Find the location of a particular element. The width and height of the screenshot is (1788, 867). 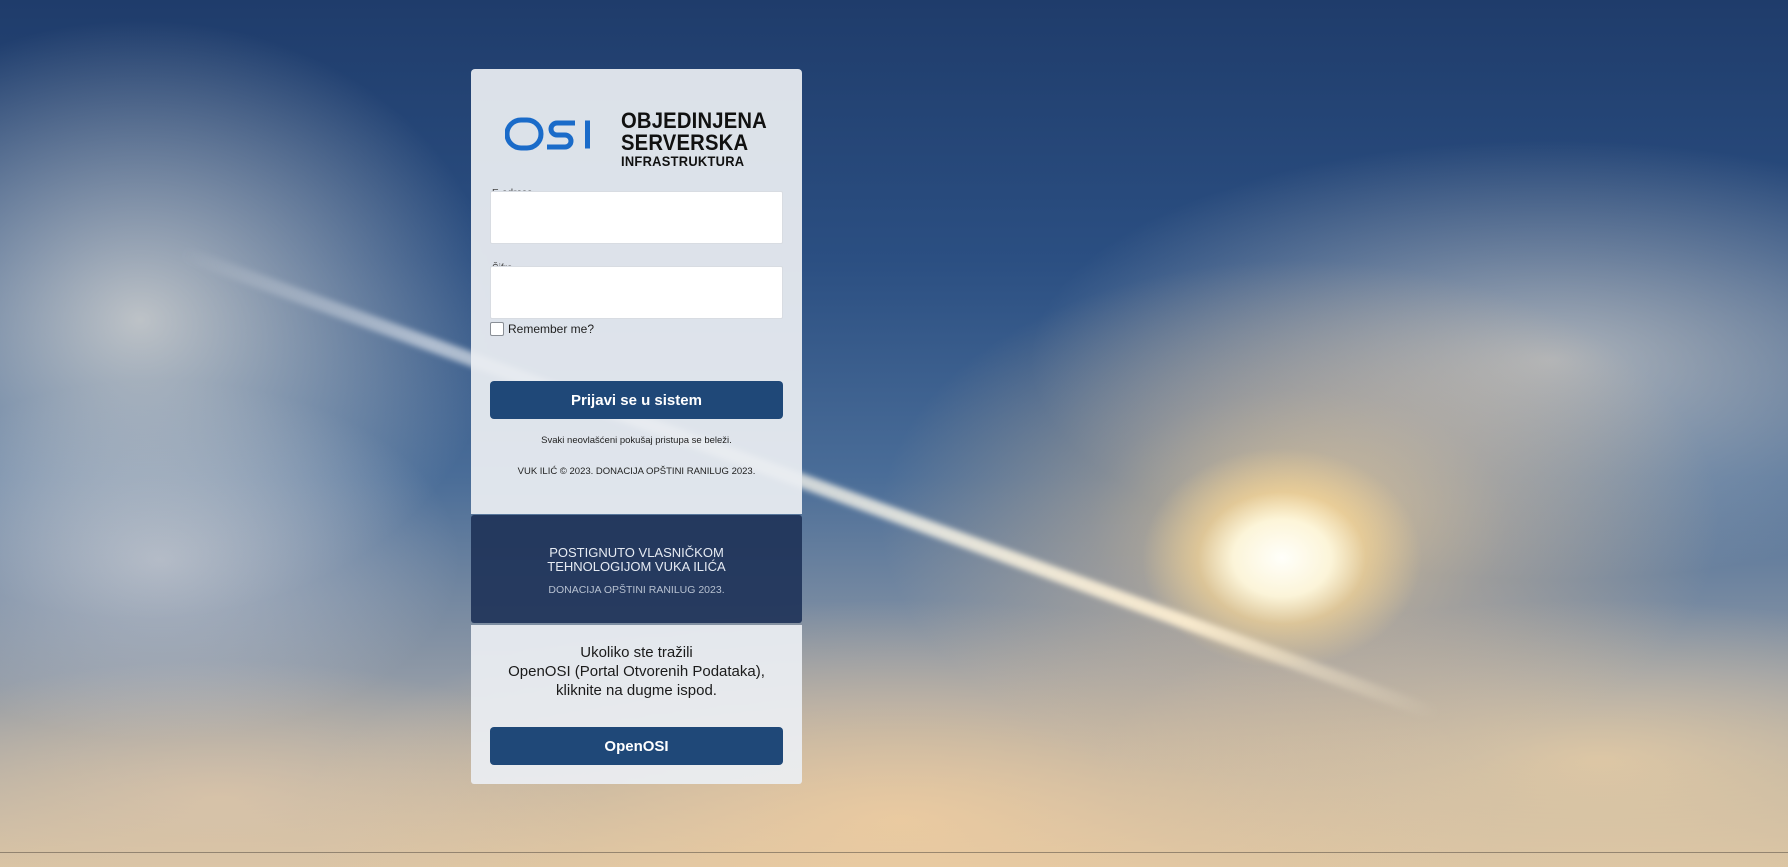

password-field is located at coordinates (636, 292).